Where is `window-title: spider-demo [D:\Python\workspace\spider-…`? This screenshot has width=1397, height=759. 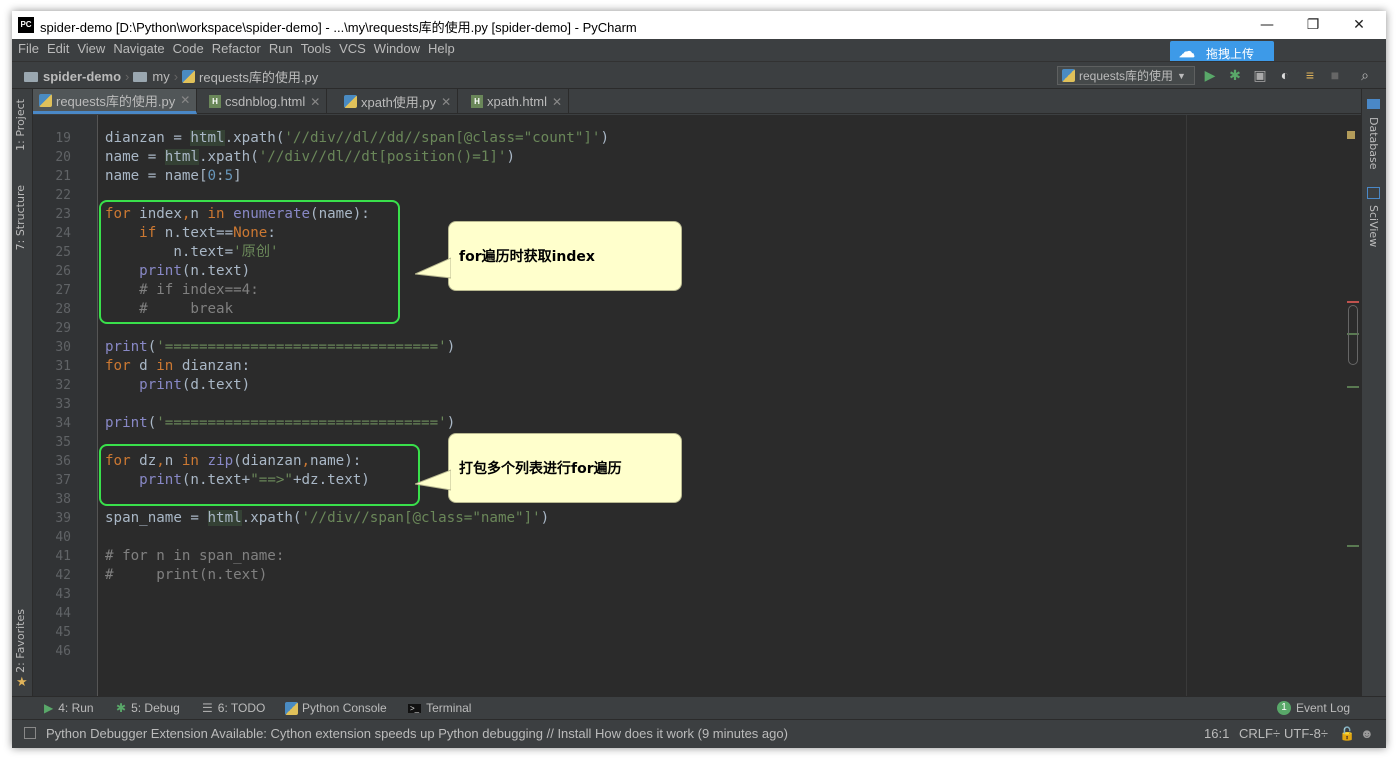
window-title: spider-demo [D:\Python\workspace\spider-… is located at coordinates (338, 27).